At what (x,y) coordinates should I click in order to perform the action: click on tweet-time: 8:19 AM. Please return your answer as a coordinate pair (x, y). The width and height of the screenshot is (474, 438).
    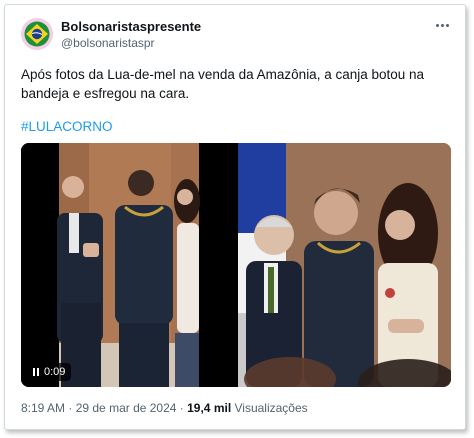
    Looking at the image, I should click on (43, 408).